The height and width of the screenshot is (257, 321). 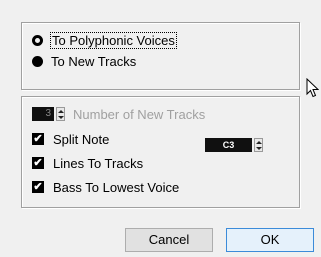 I want to click on split-note-selector: C3, so click(x=234, y=145).